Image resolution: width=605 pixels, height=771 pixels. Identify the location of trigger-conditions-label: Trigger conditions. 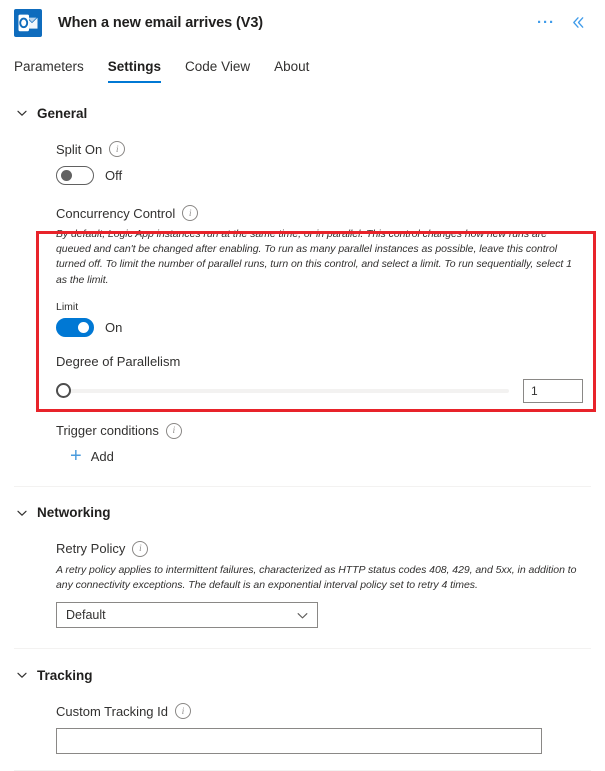
(107, 431).